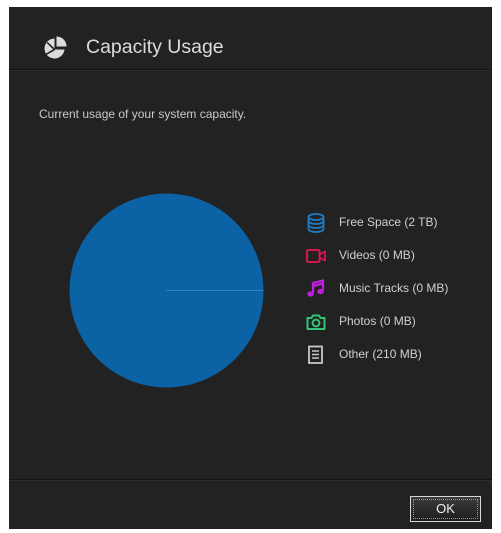  Describe the element at coordinates (155, 47) in the screenshot. I see `dialog-title: Capacity Usage` at that location.